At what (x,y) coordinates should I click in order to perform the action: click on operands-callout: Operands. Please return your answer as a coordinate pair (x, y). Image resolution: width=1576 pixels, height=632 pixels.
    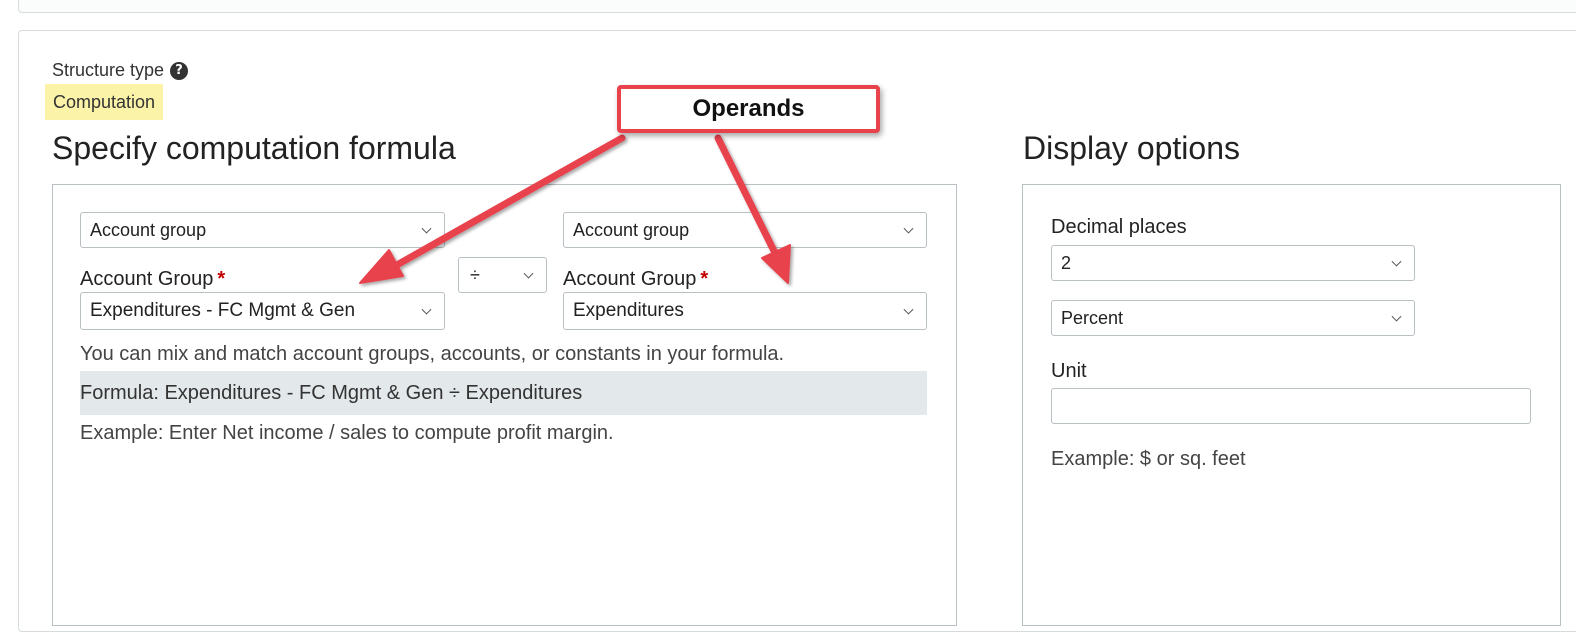
    Looking at the image, I should click on (748, 109).